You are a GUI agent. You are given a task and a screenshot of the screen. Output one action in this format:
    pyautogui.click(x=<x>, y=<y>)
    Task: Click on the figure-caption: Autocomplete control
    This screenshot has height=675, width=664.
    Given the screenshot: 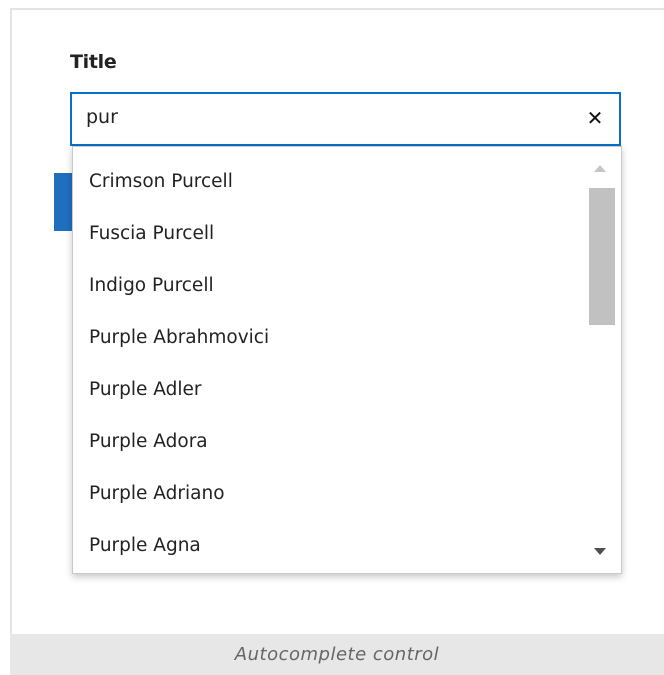 What is the action you would take?
    pyautogui.click(x=337, y=654)
    